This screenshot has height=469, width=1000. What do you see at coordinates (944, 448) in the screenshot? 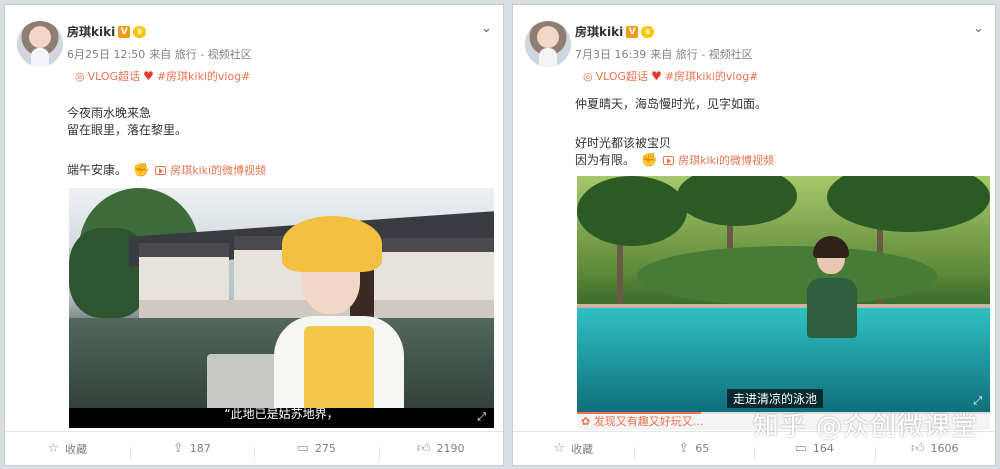
I see `like-count: 1606` at bounding box center [944, 448].